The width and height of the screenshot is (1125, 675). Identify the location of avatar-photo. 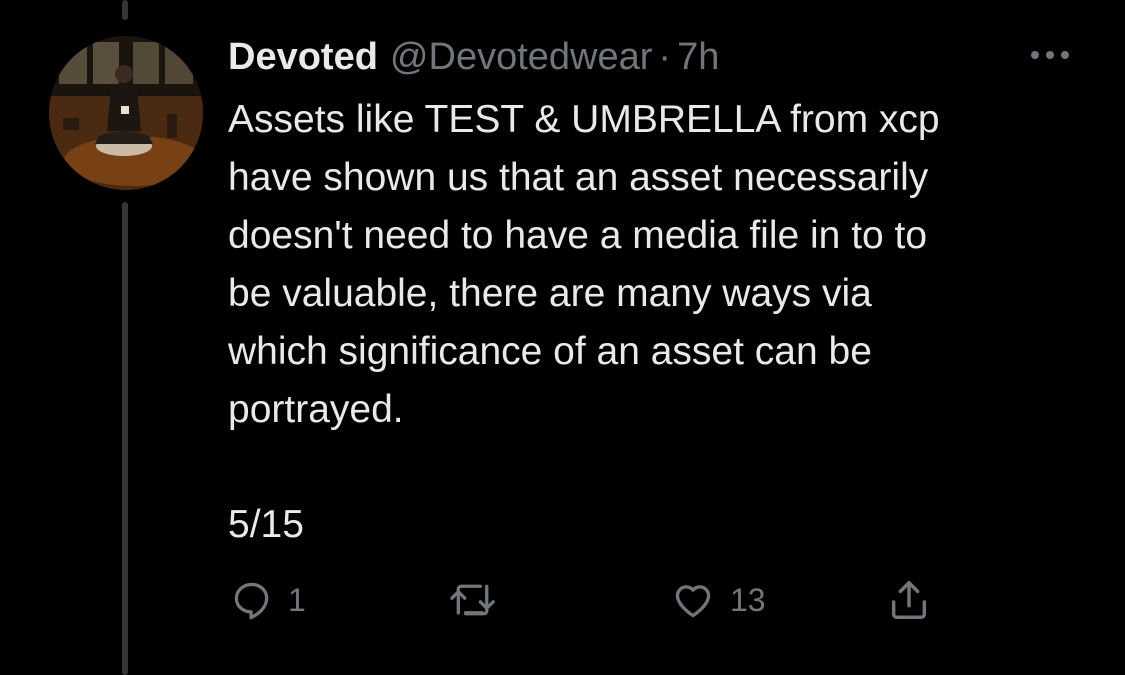
(126, 113).